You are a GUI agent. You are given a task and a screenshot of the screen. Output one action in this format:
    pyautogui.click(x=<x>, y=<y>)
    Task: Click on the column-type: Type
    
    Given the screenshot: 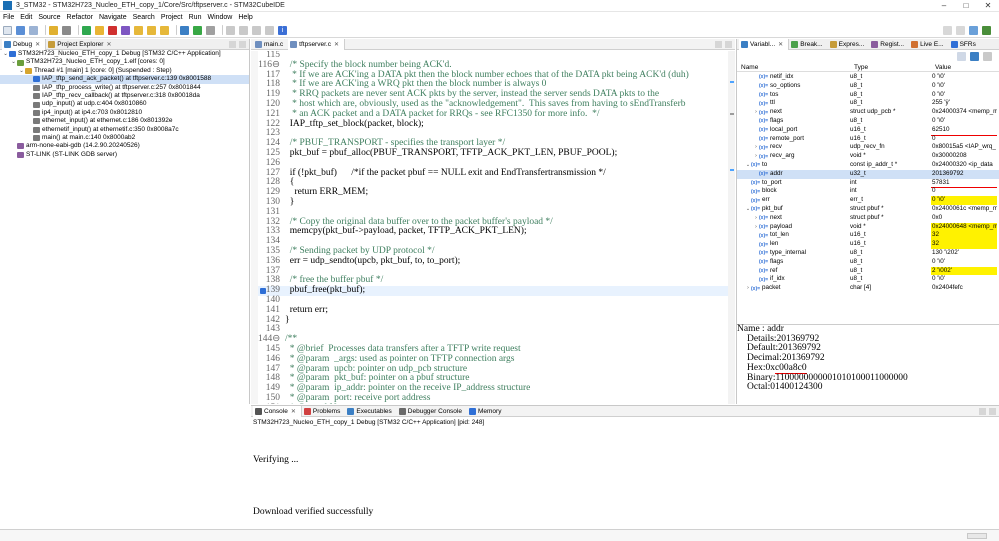 What is the action you would take?
    pyautogui.click(x=890, y=67)
    